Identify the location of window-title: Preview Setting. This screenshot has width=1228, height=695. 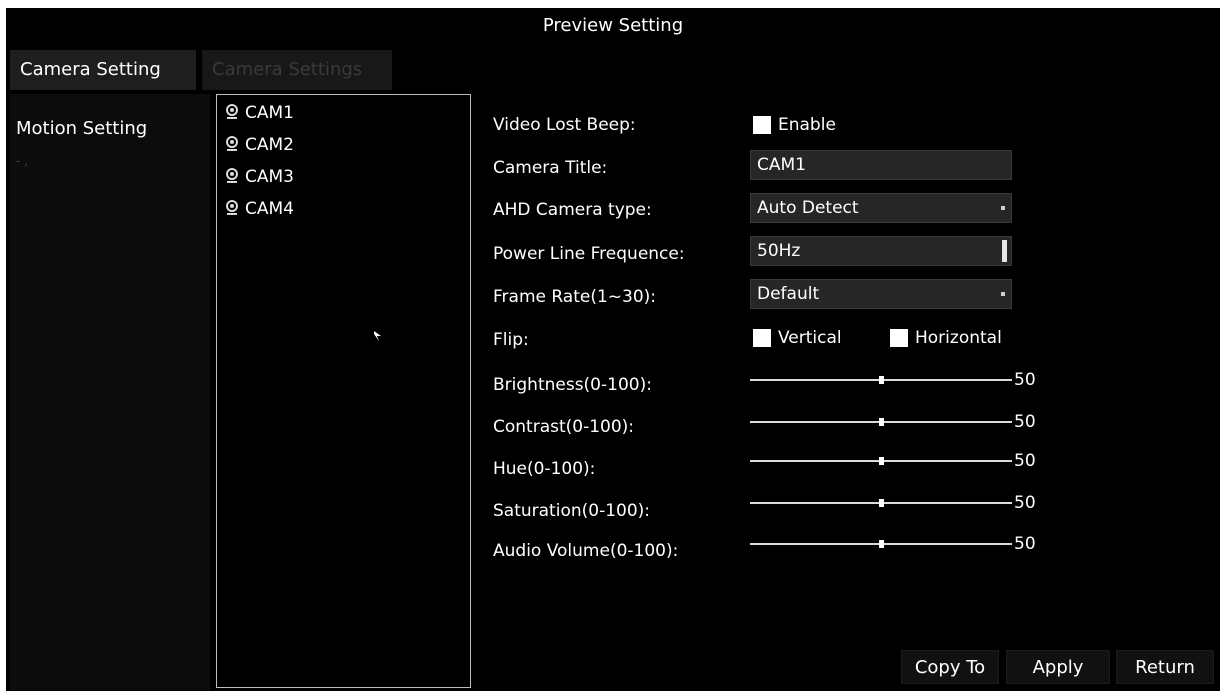
(613, 25).